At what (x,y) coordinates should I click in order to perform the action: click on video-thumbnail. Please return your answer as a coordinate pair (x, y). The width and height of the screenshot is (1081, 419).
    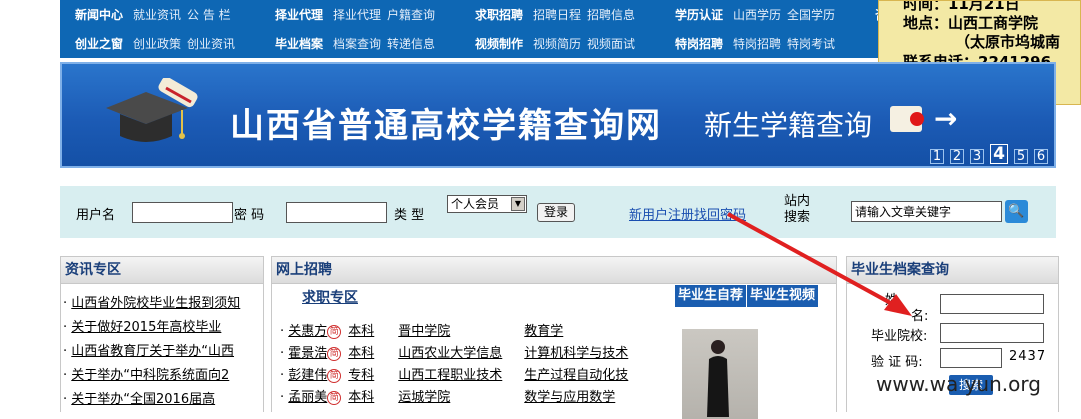
    Looking at the image, I should click on (720, 374).